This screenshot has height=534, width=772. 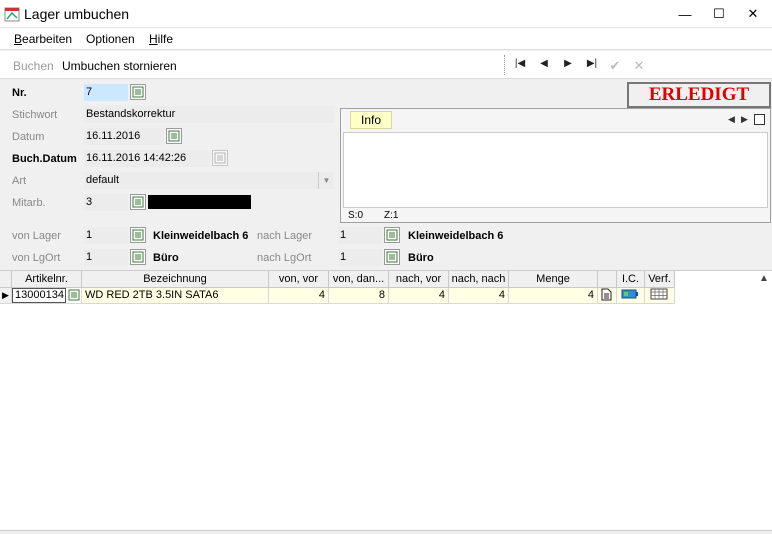 What do you see at coordinates (138, 202) in the screenshot?
I see `mitarb-picker-icon` at bounding box center [138, 202].